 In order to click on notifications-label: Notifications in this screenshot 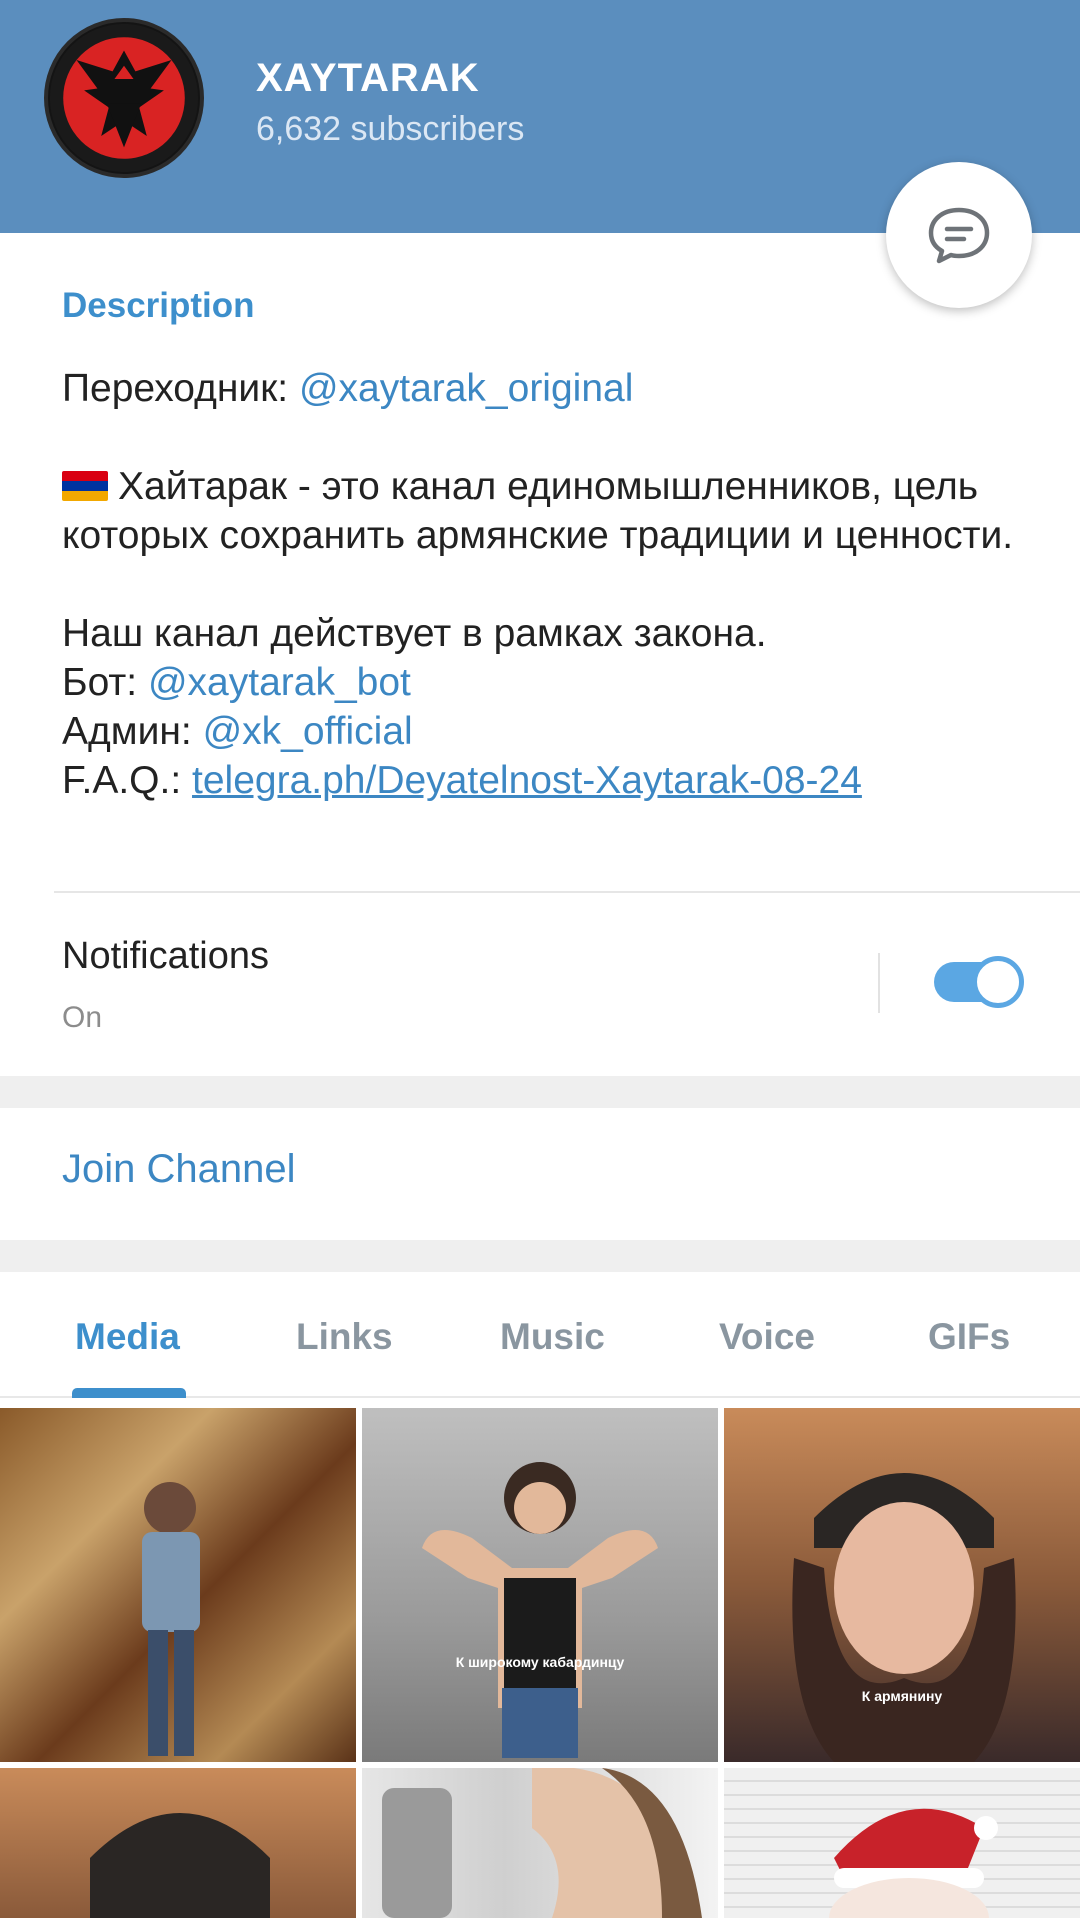, I will do `click(165, 956)`.